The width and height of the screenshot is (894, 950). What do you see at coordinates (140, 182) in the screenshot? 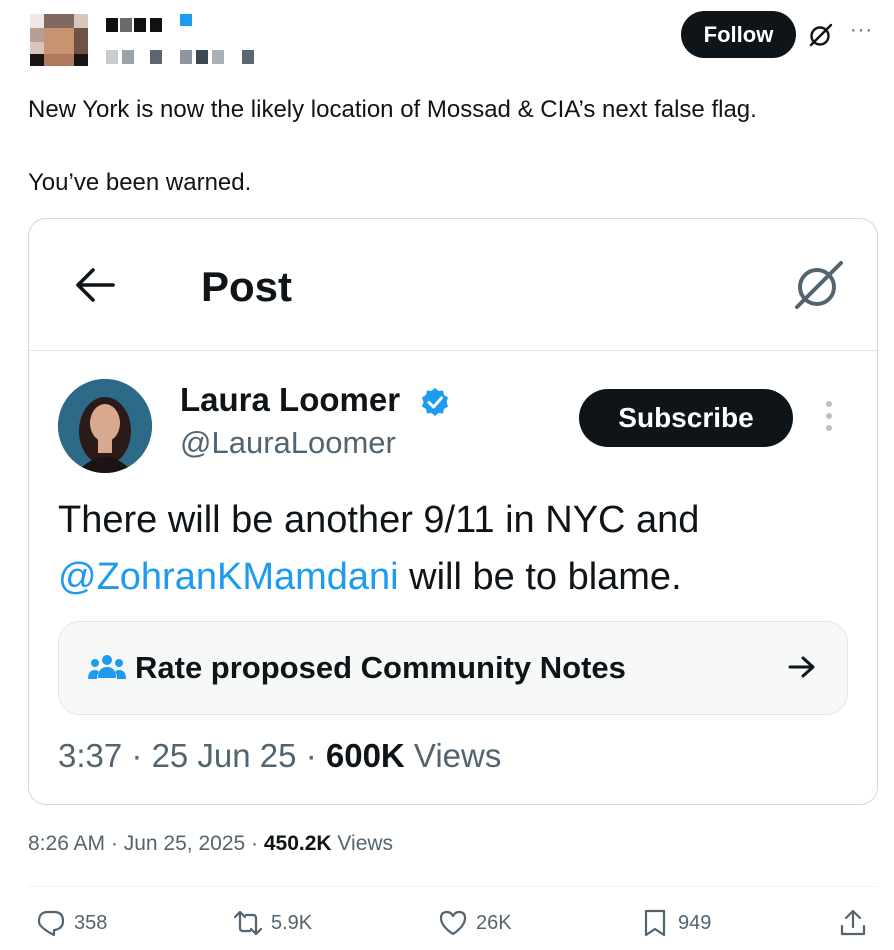
I see `tweet-text-line-2: You’ve been warned.` at bounding box center [140, 182].